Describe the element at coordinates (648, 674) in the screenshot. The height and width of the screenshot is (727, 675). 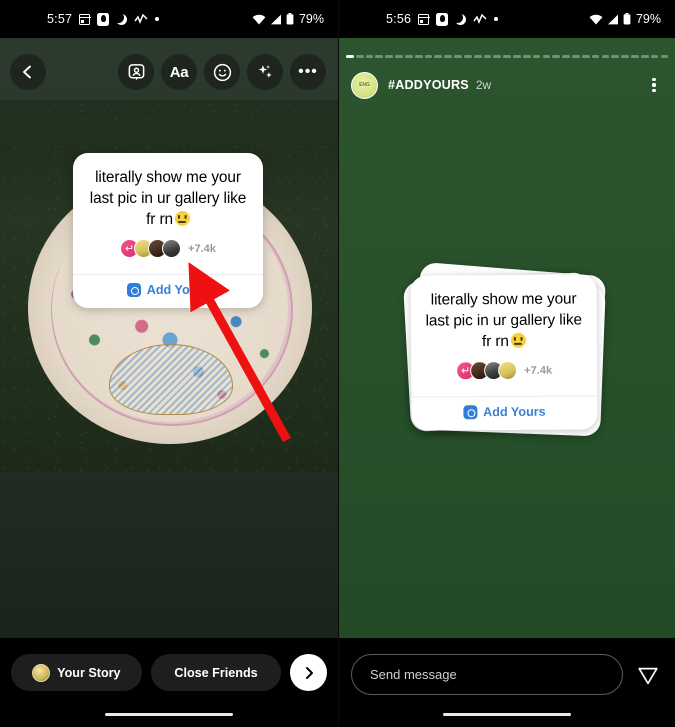
I see `send-paper-plane-icon` at that location.